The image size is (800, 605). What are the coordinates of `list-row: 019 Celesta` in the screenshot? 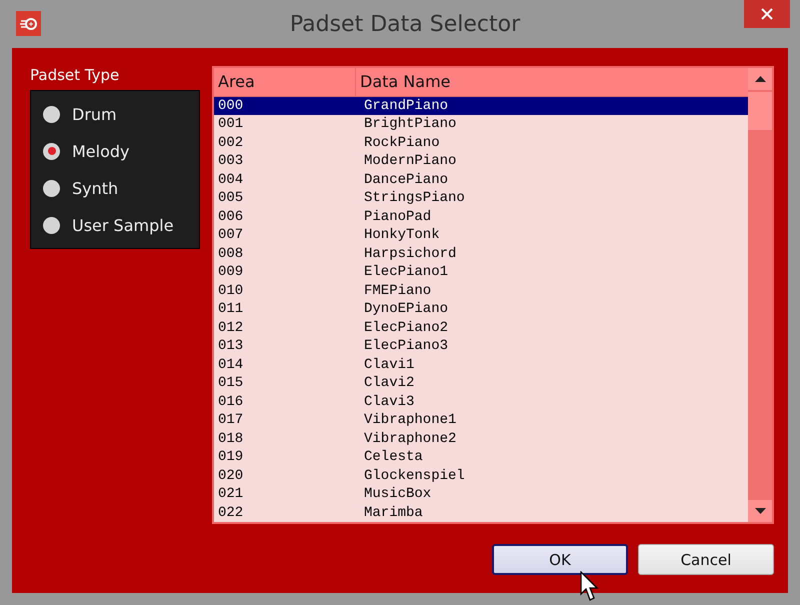 It's located at (481, 457).